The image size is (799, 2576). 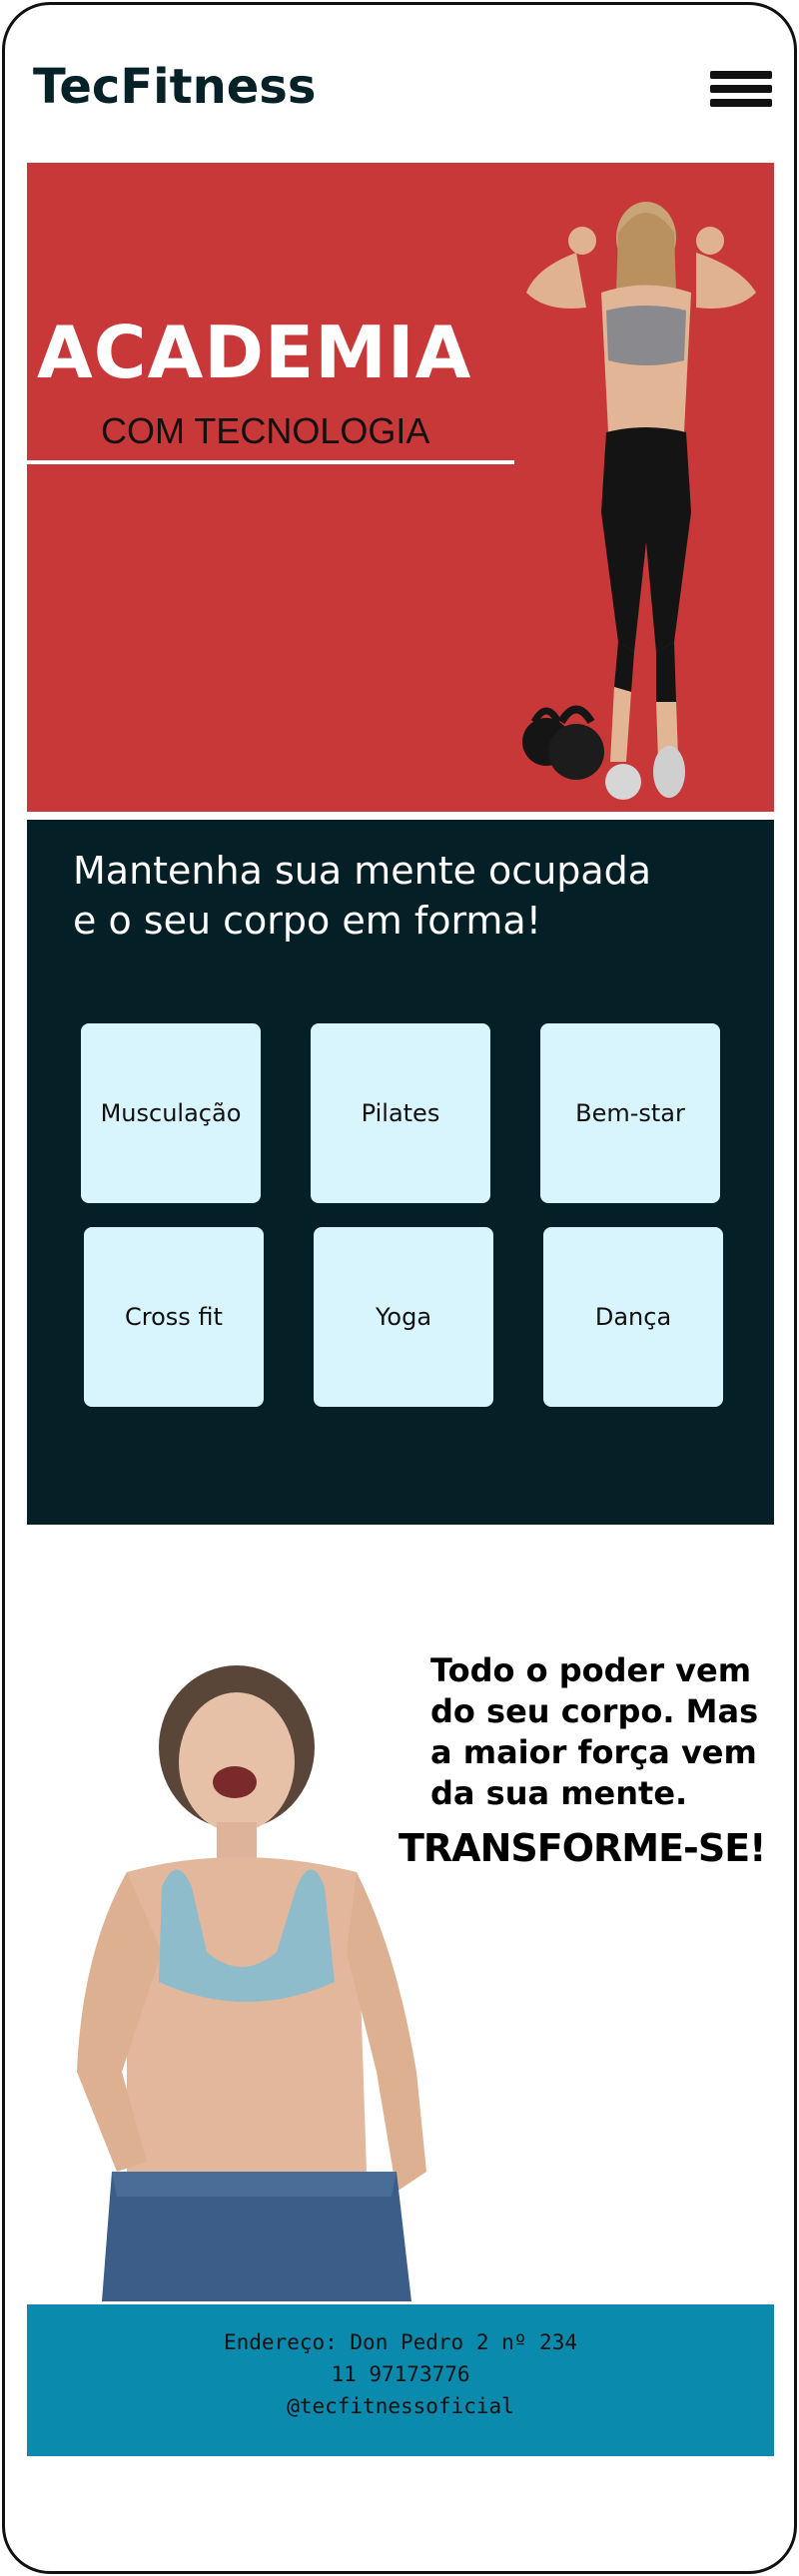 What do you see at coordinates (171, 1113) in the screenshot?
I see `activity-card-musculacao: Musculação` at bounding box center [171, 1113].